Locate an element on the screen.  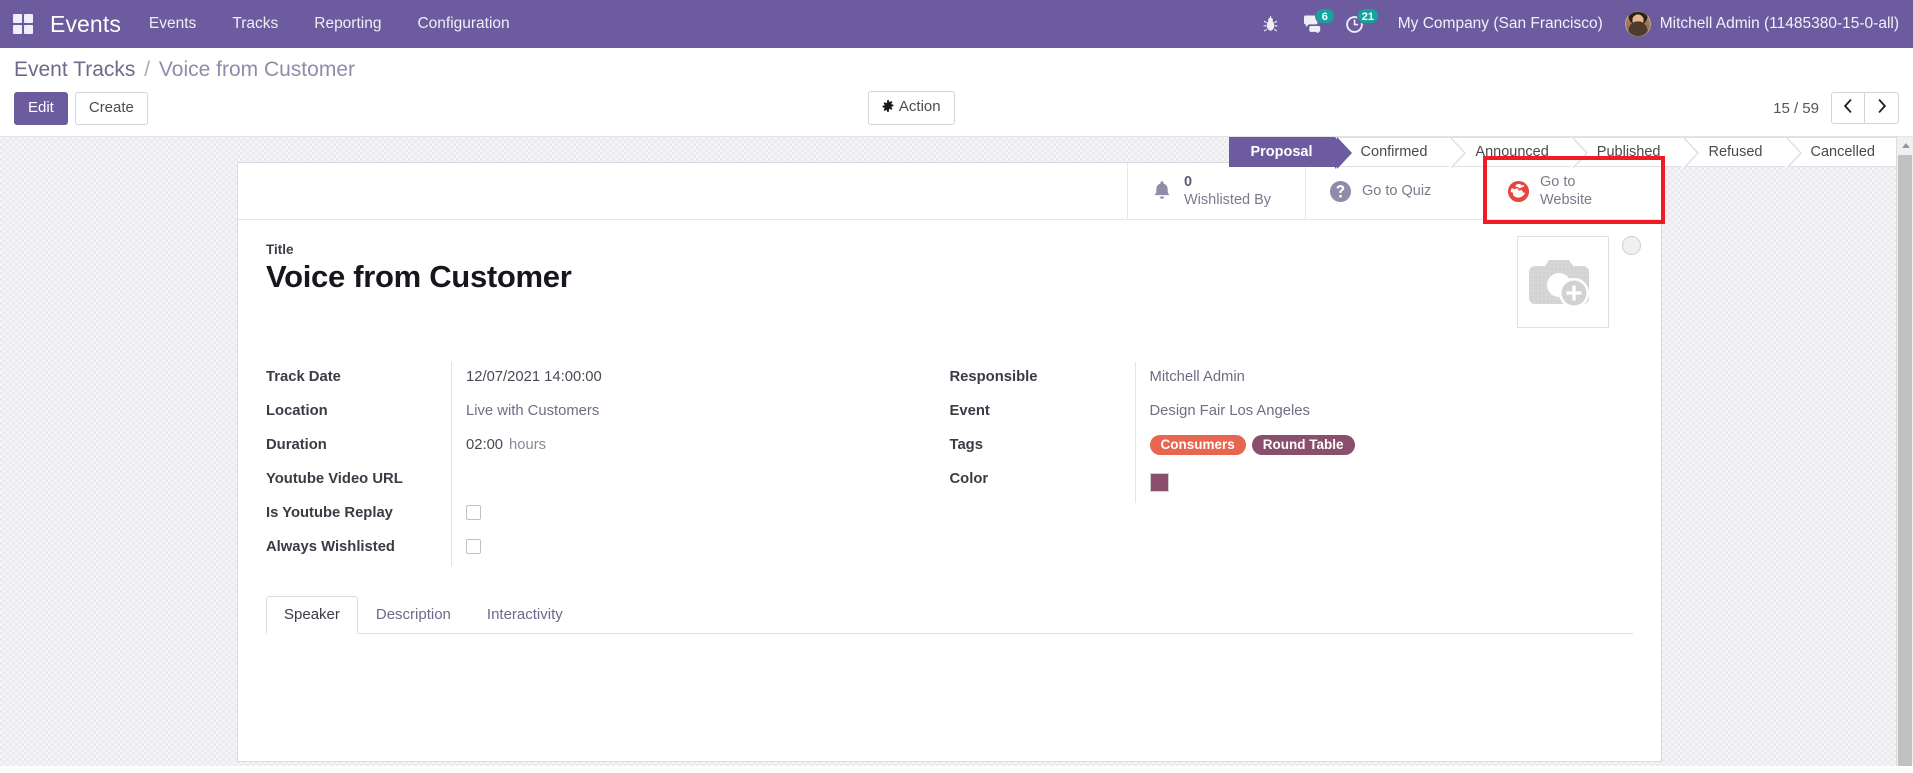
field-youtube-video-url: Youtube Video URL is located at coordinates (608, 480).